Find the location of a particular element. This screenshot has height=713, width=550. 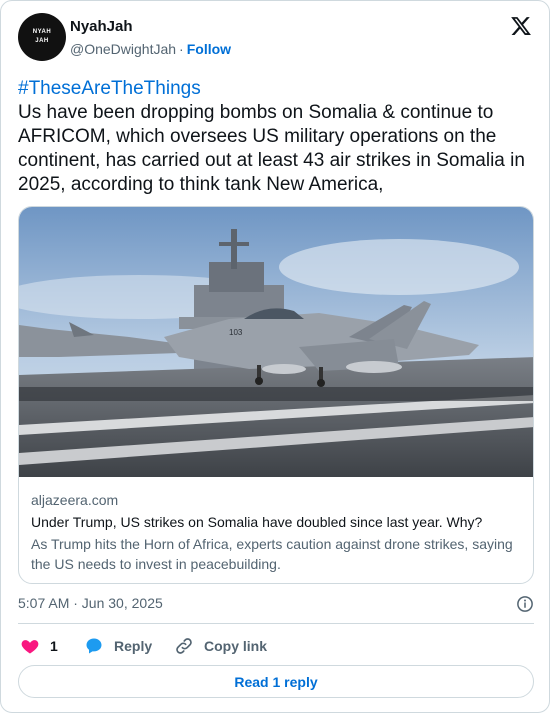

info-icon is located at coordinates (525, 604).